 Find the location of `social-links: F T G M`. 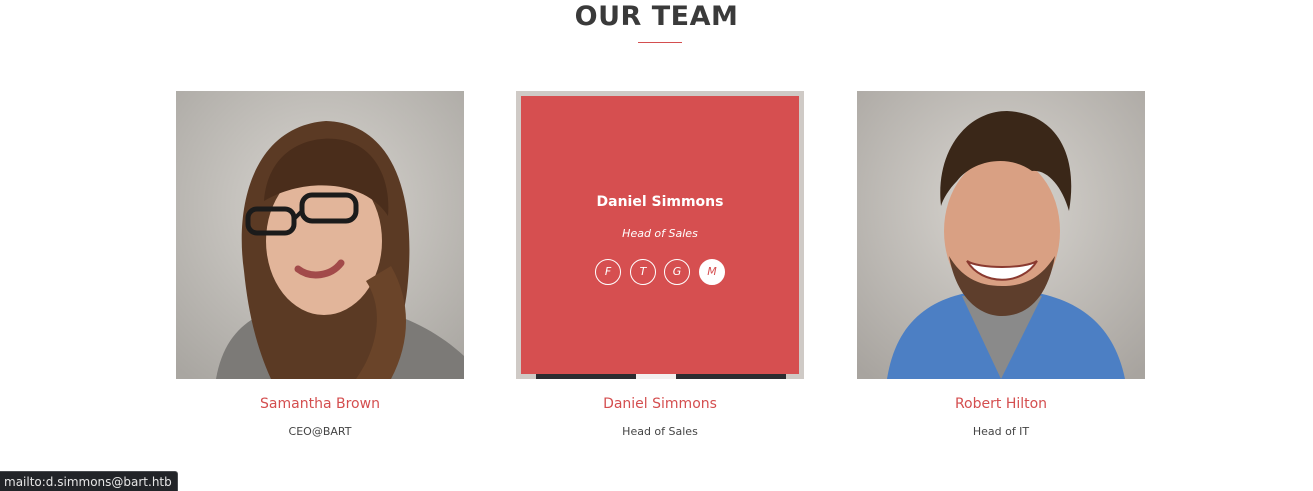

social-links: F T G M is located at coordinates (660, 273).